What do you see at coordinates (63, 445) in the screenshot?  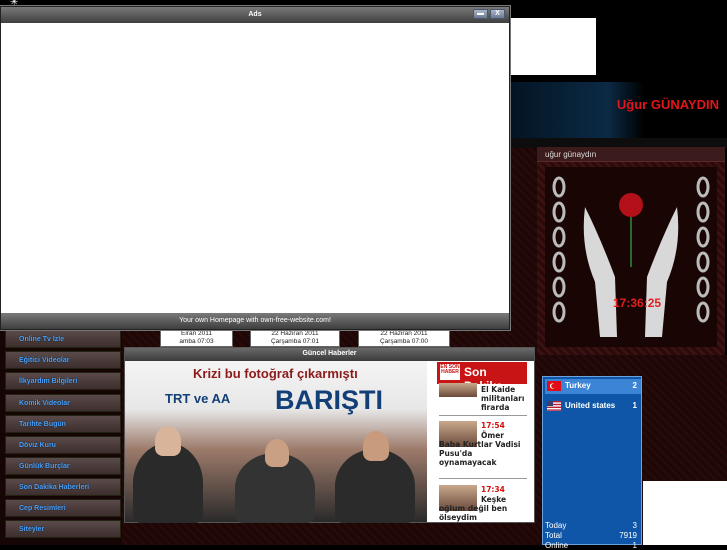 I see `menu-item-exchange-rates: Döviz Kuru` at bounding box center [63, 445].